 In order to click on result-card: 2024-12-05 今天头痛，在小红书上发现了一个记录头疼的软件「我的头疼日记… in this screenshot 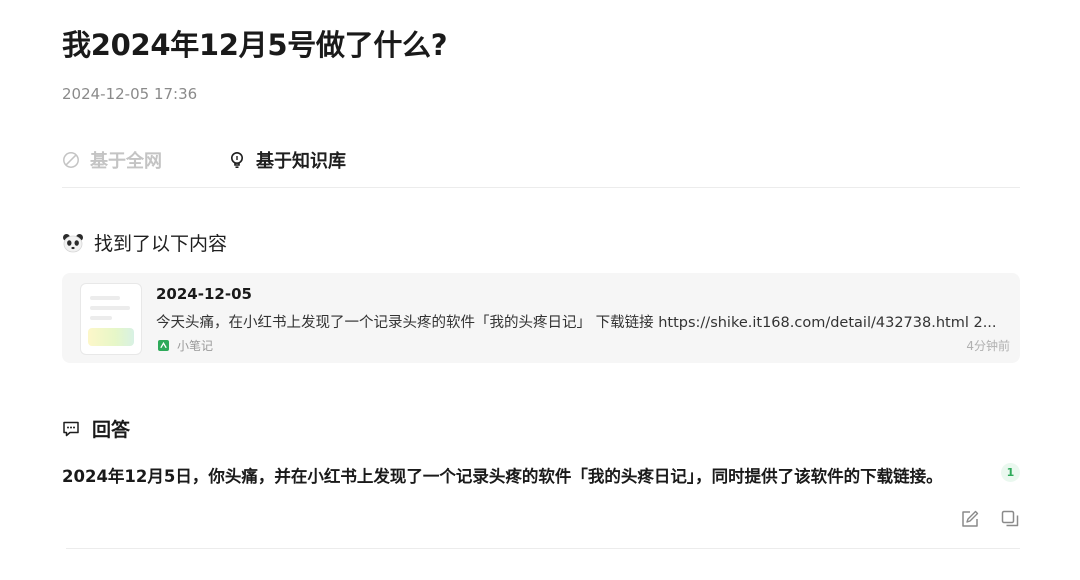, I will do `click(541, 318)`.